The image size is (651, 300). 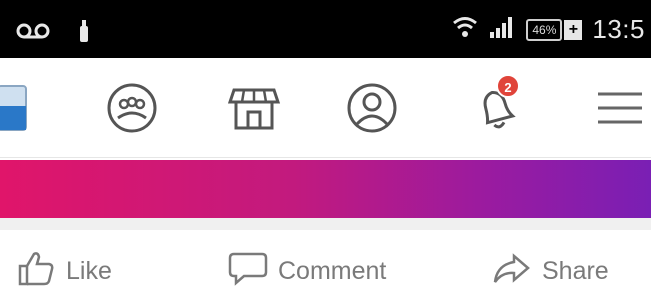 I want to click on voicemail-icon, so click(x=33, y=33).